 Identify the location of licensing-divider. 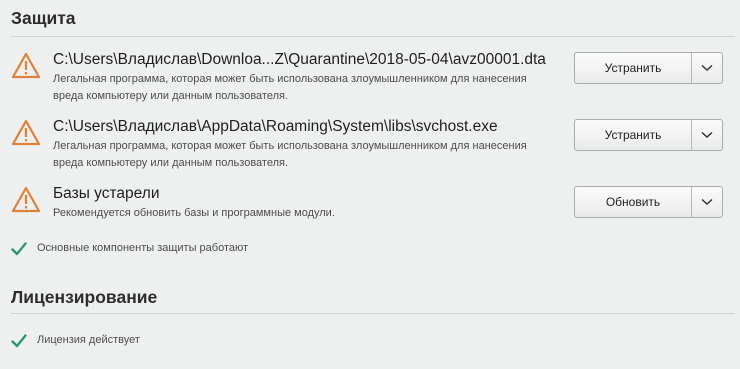
(373, 313).